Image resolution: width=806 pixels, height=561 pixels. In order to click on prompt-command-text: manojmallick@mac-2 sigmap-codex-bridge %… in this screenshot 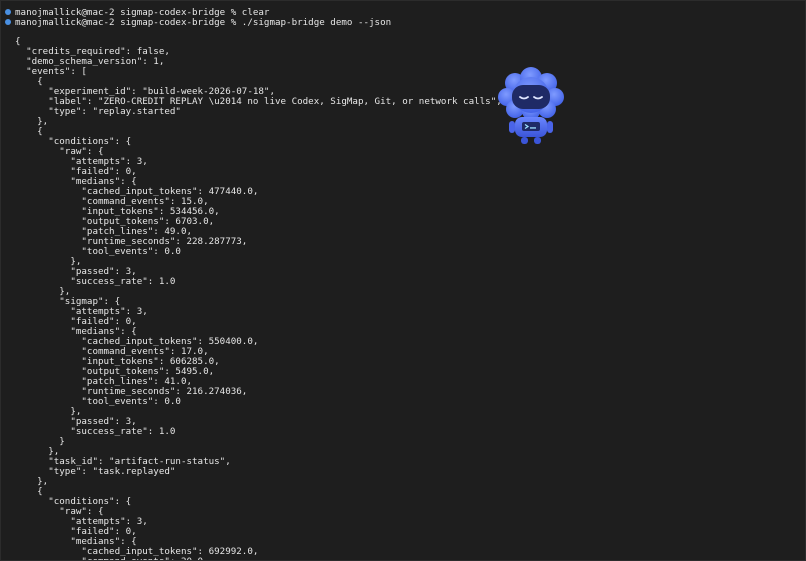, I will do `click(203, 22)`.